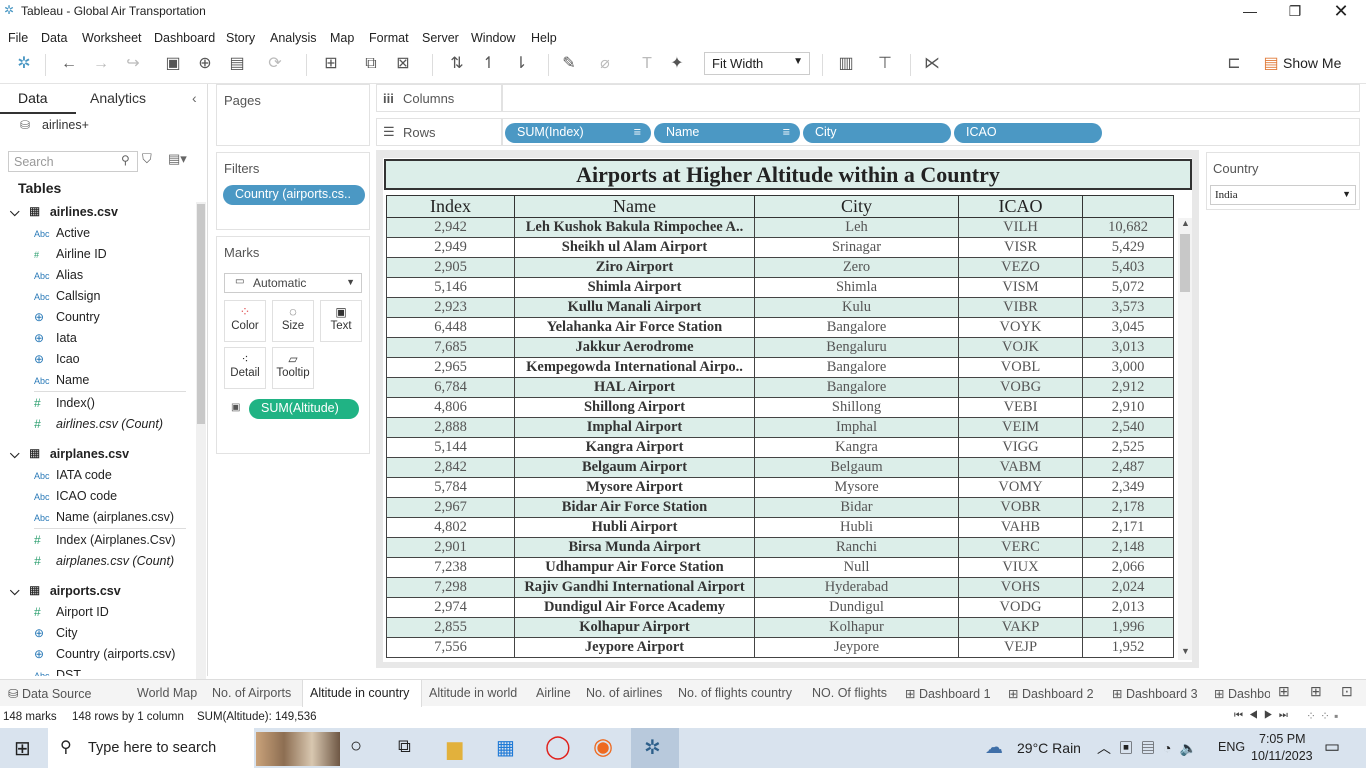 The width and height of the screenshot is (1366, 768). What do you see at coordinates (109, 277) in the screenshot?
I see `field-alias: Abc Alias` at bounding box center [109, 277].